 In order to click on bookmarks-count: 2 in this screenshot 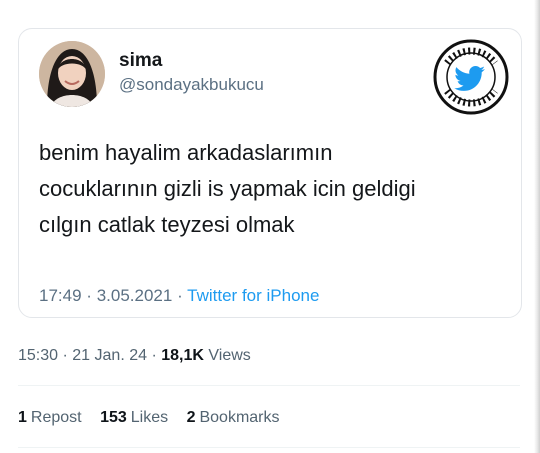, I will do `click(191, 417)`.